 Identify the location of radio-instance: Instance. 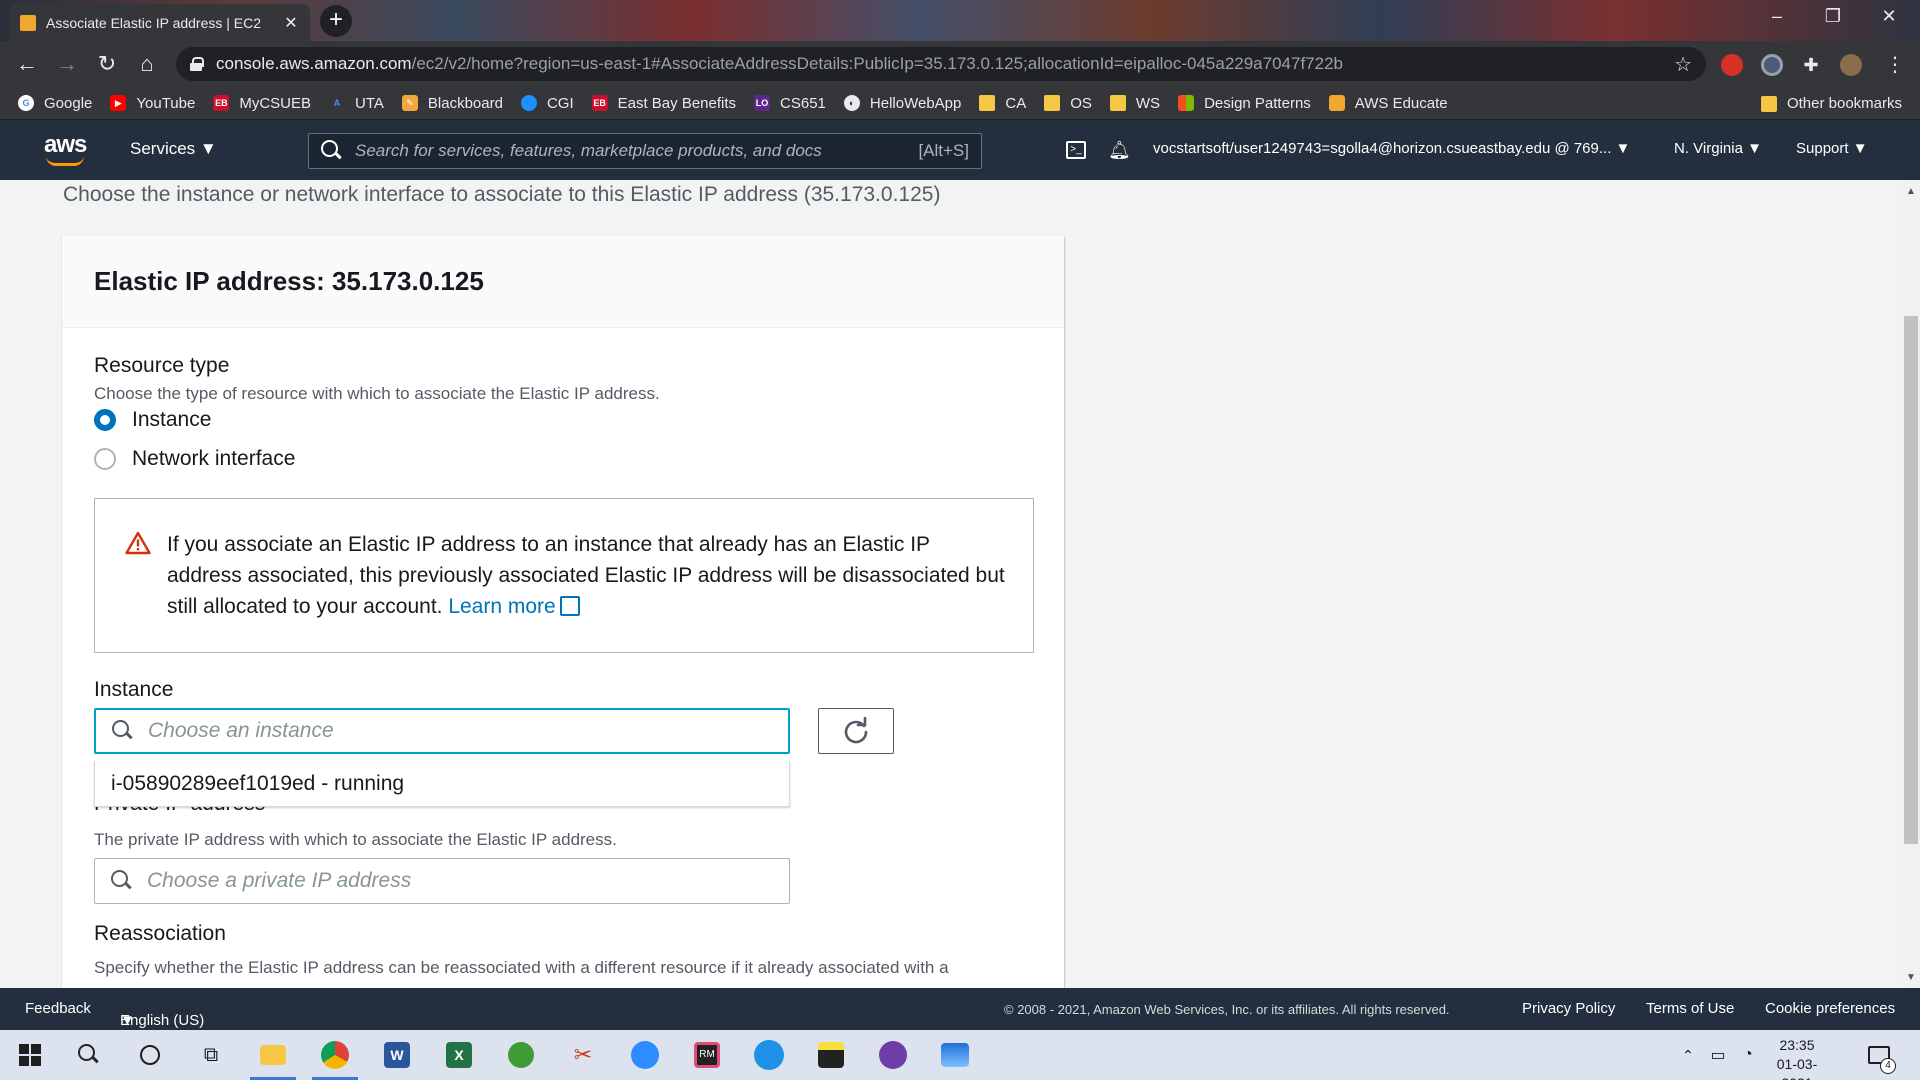
(152, 420).